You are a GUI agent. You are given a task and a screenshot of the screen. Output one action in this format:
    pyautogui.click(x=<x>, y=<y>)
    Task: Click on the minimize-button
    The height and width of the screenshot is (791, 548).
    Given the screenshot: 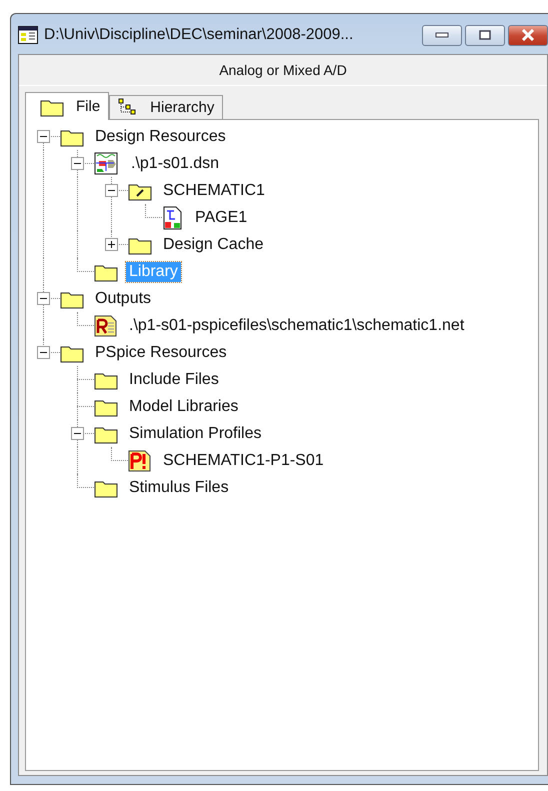 What is the action you would take?
    pyautogui.click(x=442, y=35)
    